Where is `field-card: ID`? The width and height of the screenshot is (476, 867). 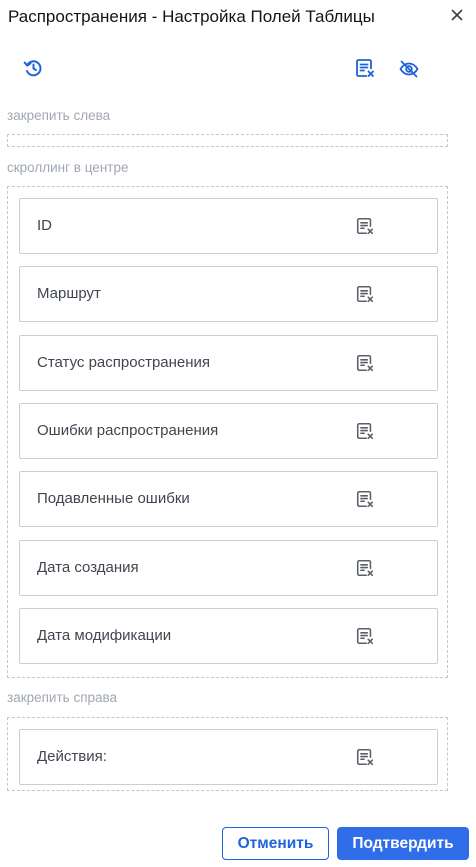
field-card: ID is located at coordinates (228, 226).